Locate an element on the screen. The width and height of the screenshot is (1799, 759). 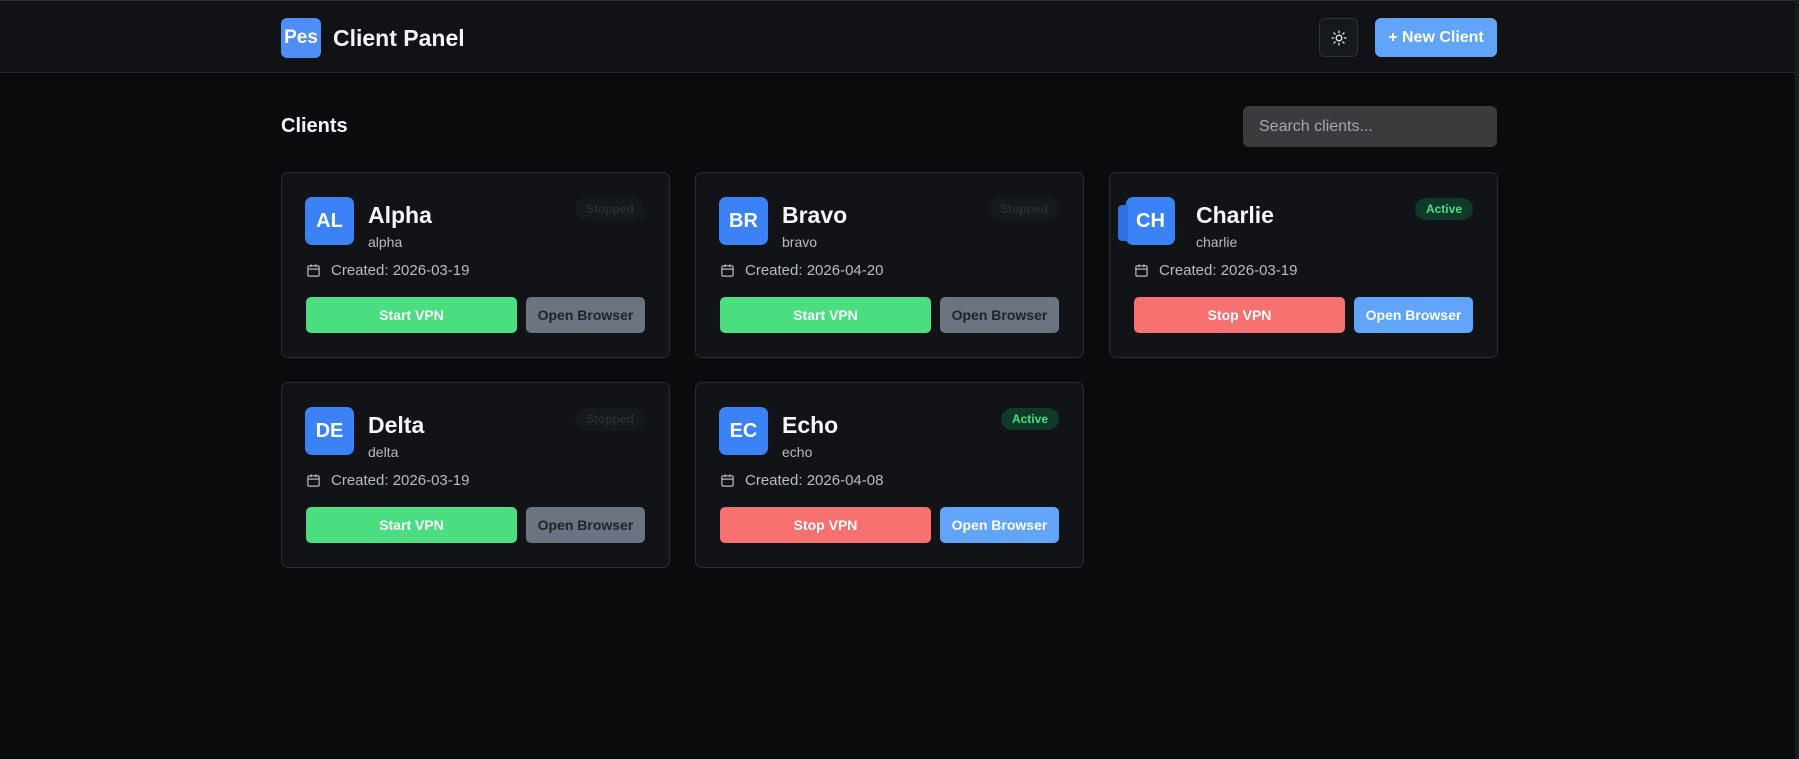
search-input is located at coordinates (1370, 126).